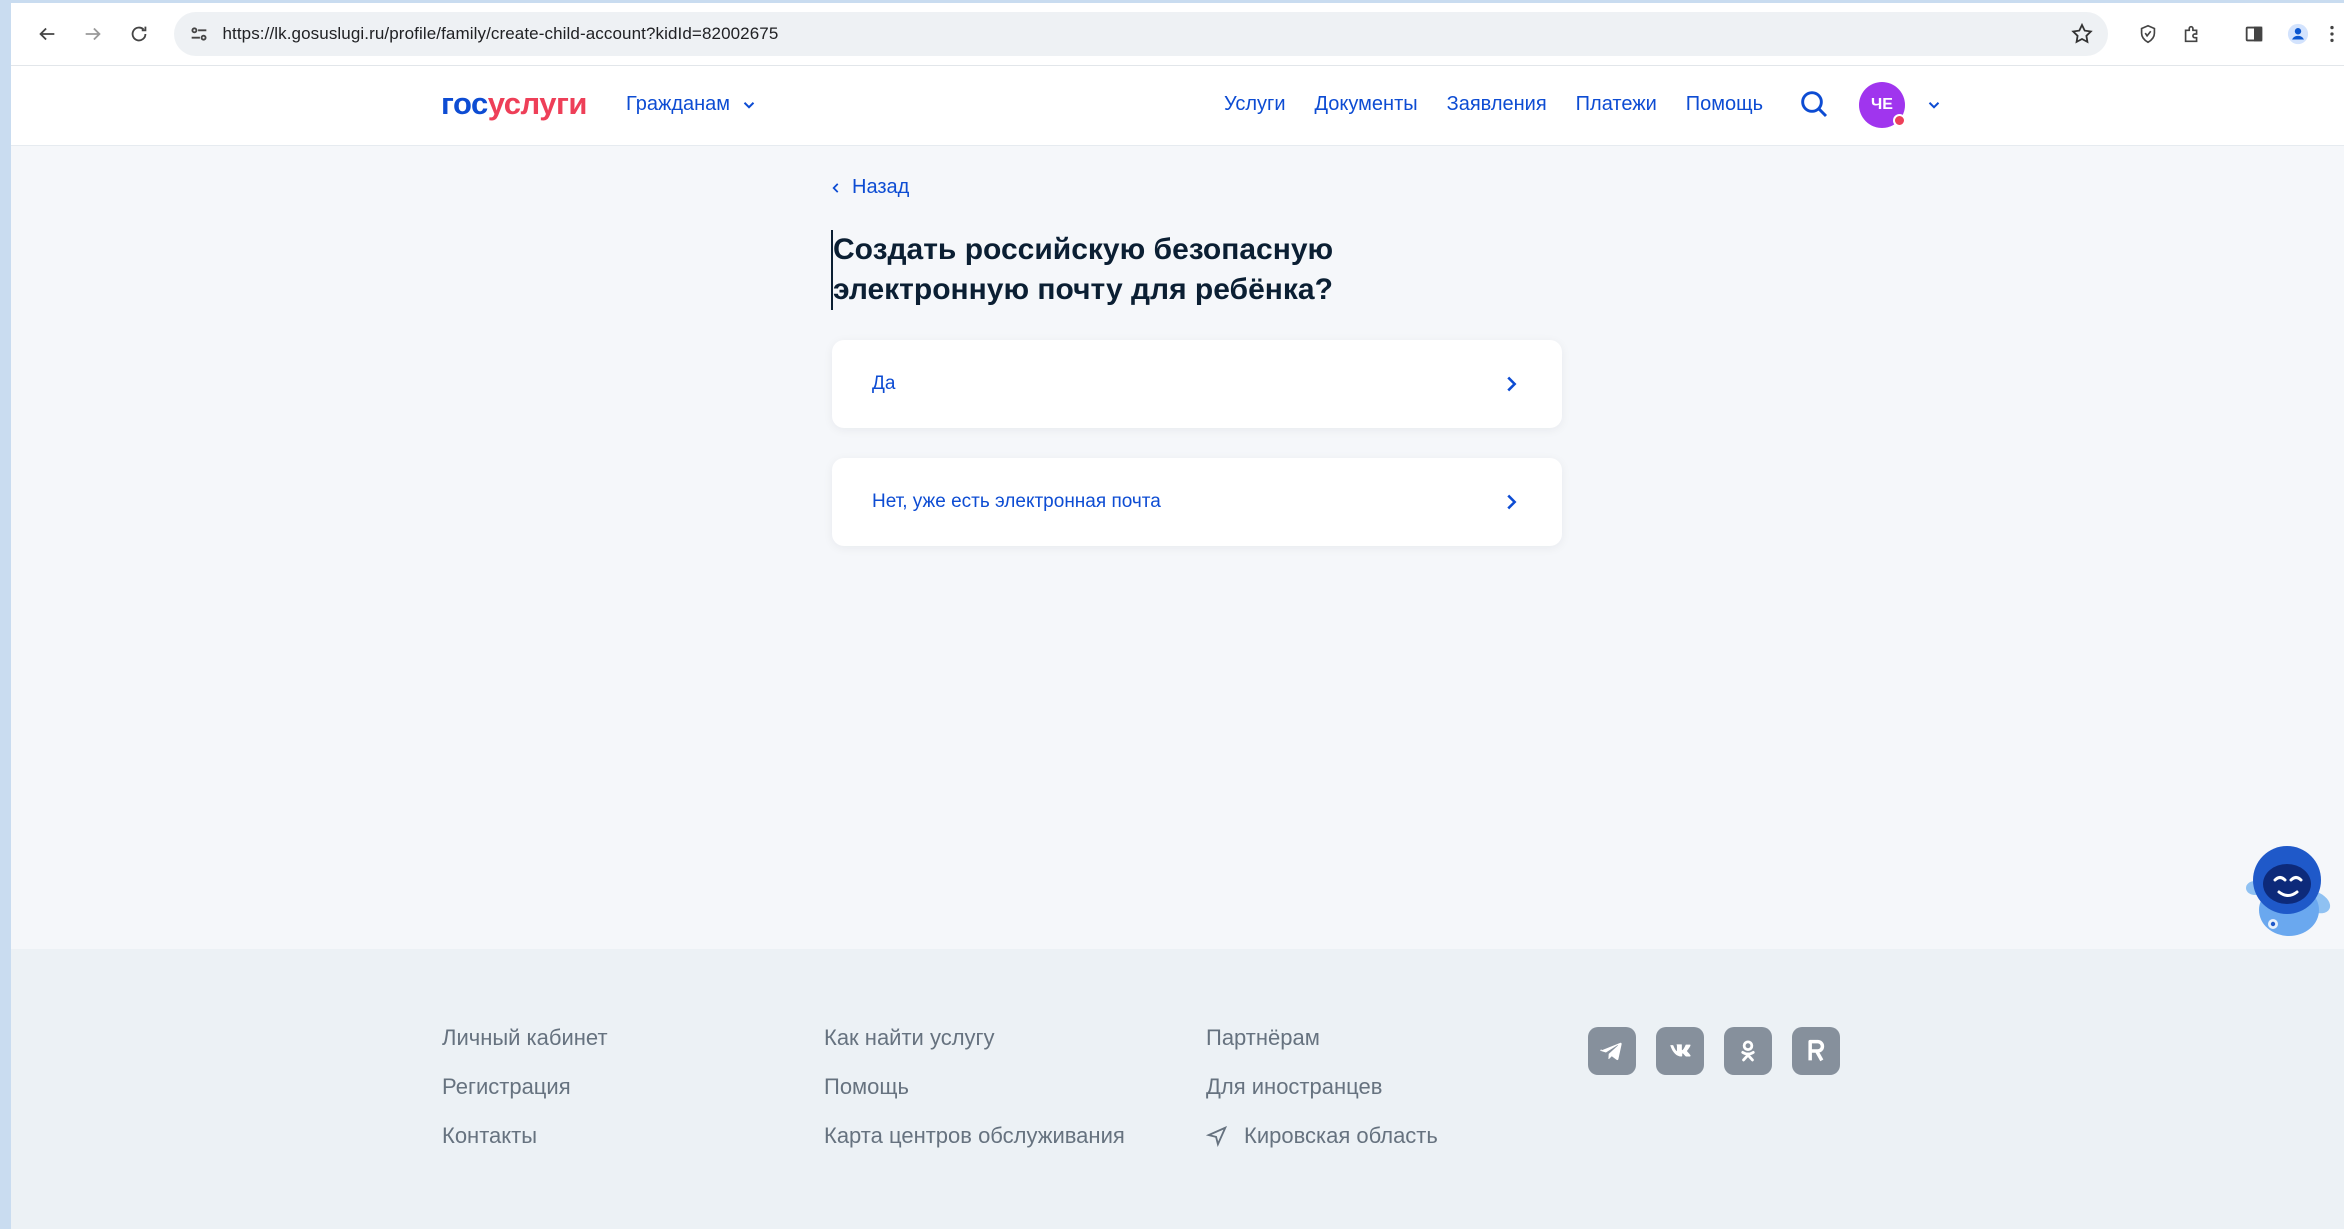 The width and height of the screenshot is (2344, 1229). I want to click on nav-applications: Заявления, so click(1497, 104).